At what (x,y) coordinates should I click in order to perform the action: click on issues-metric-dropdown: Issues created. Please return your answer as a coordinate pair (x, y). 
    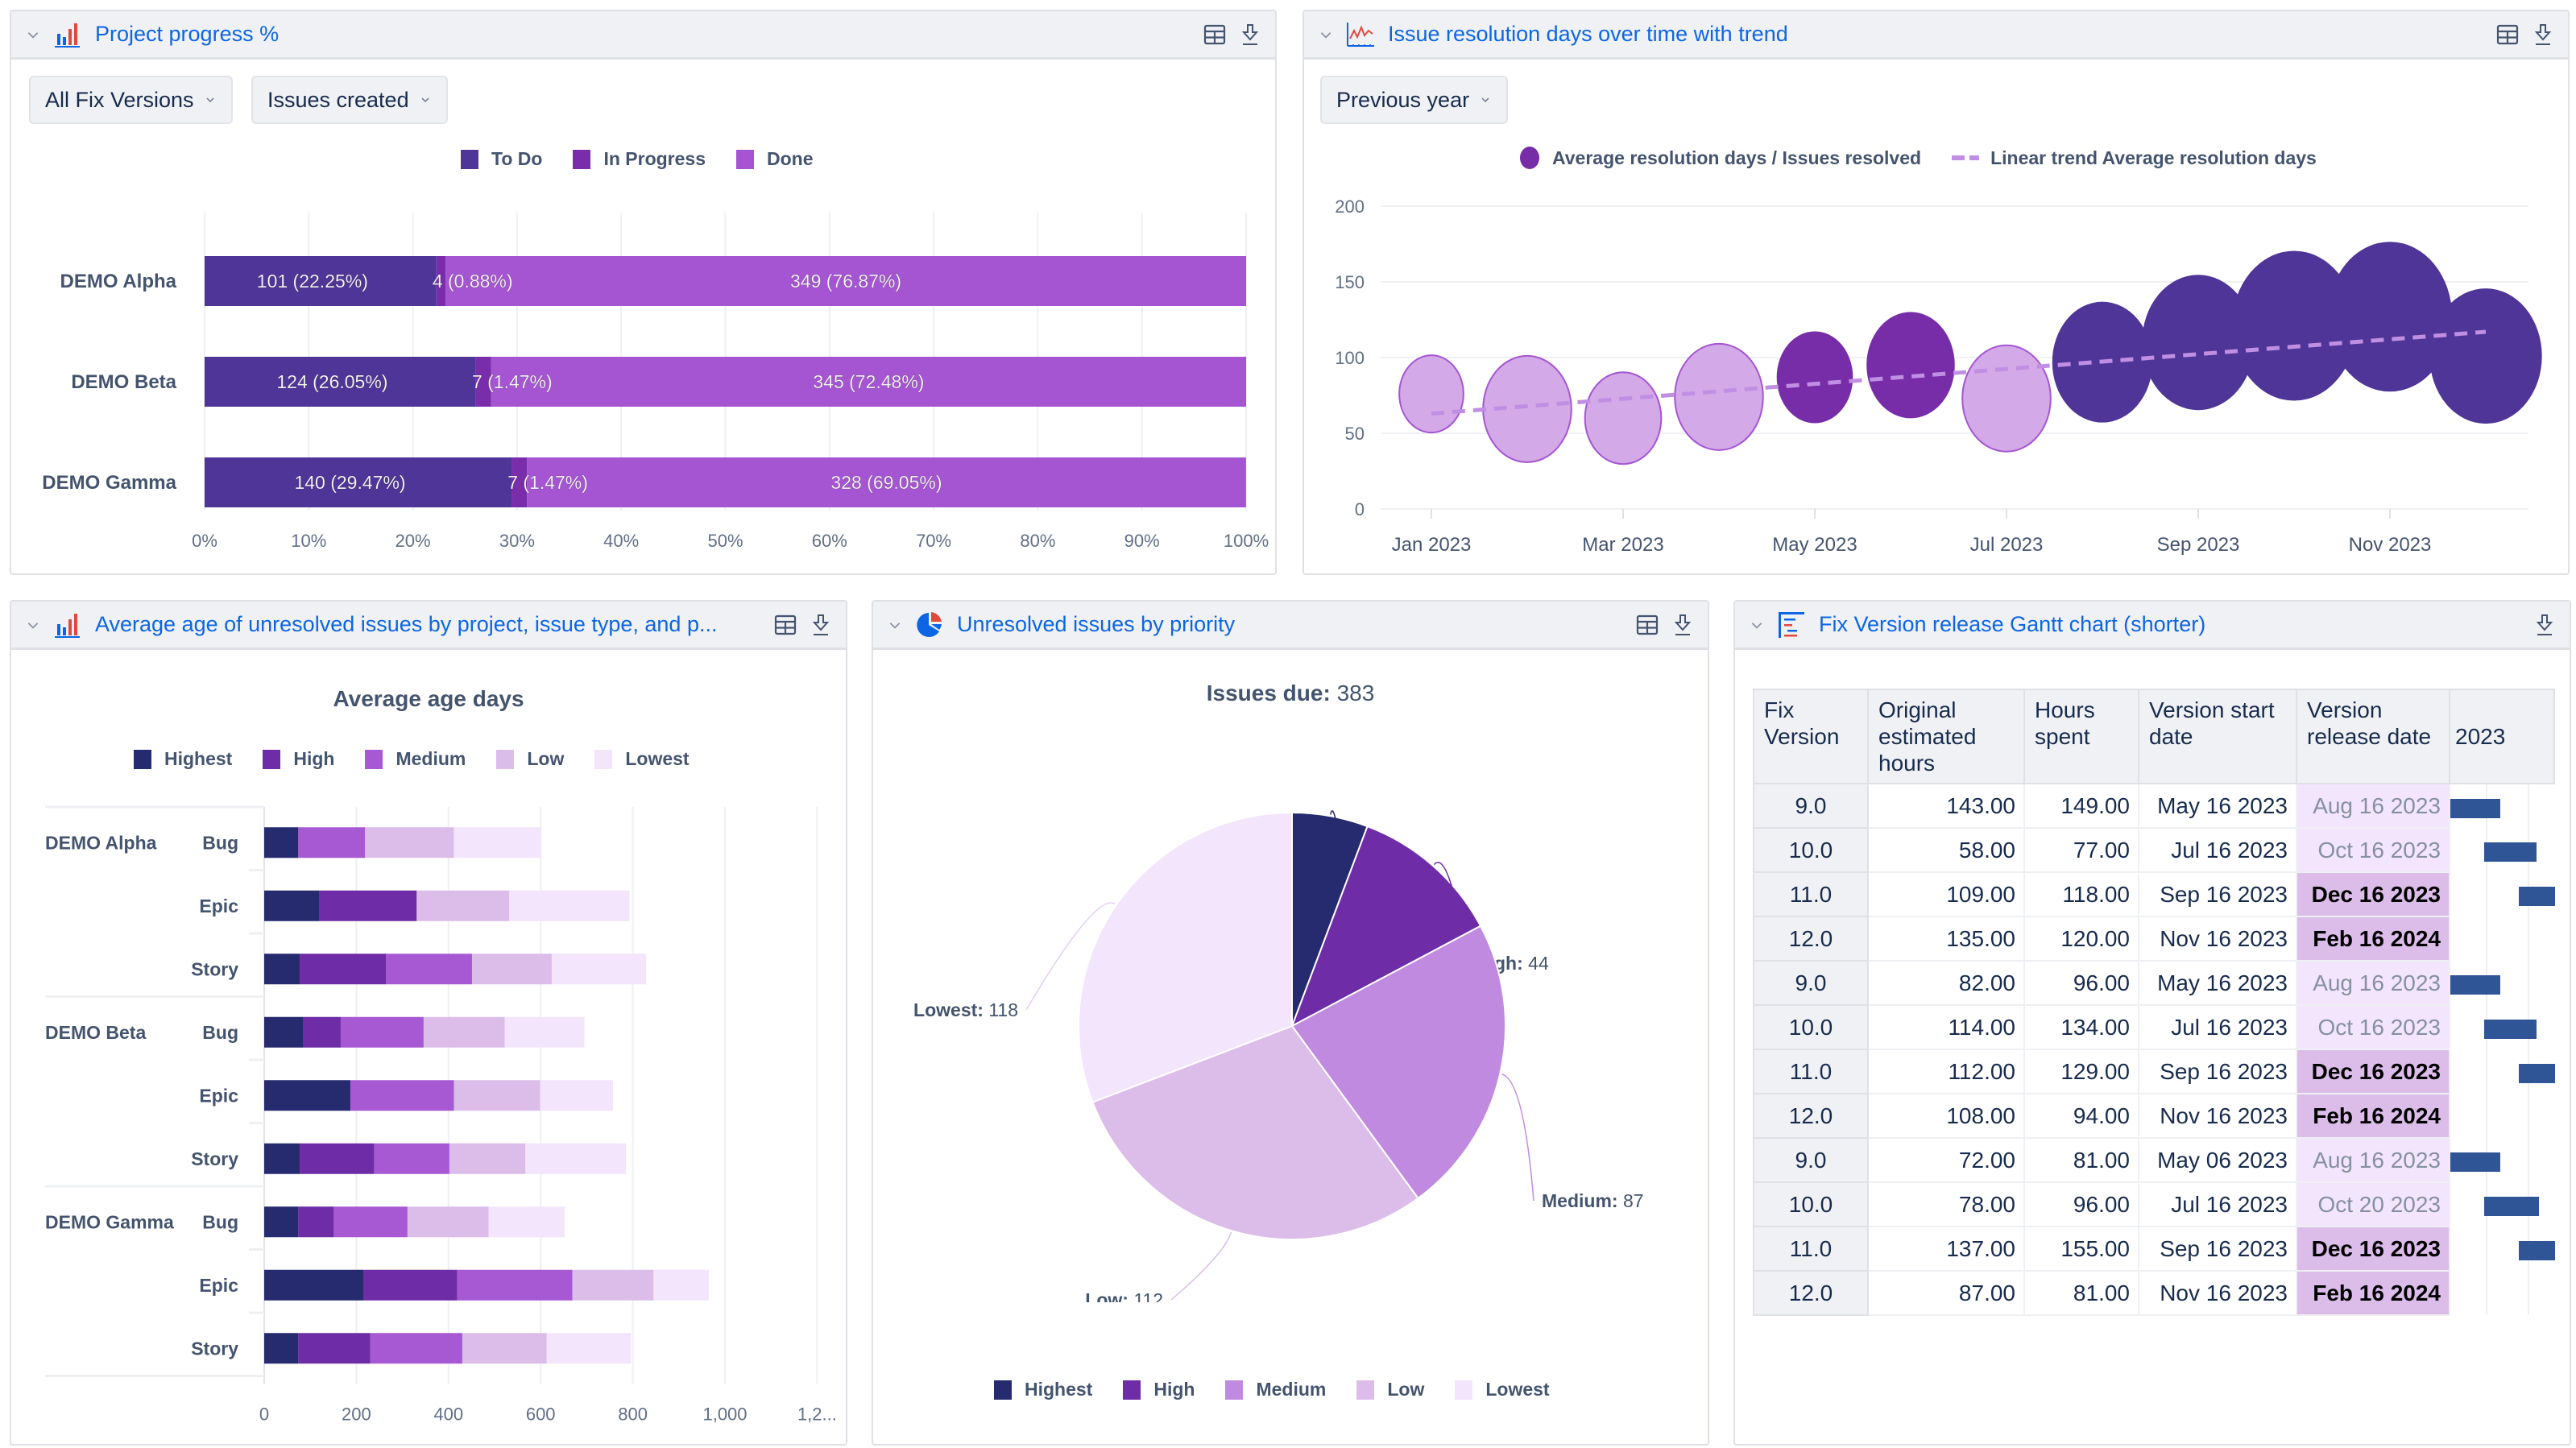
    Looking at the image, I should click on (349, 100).